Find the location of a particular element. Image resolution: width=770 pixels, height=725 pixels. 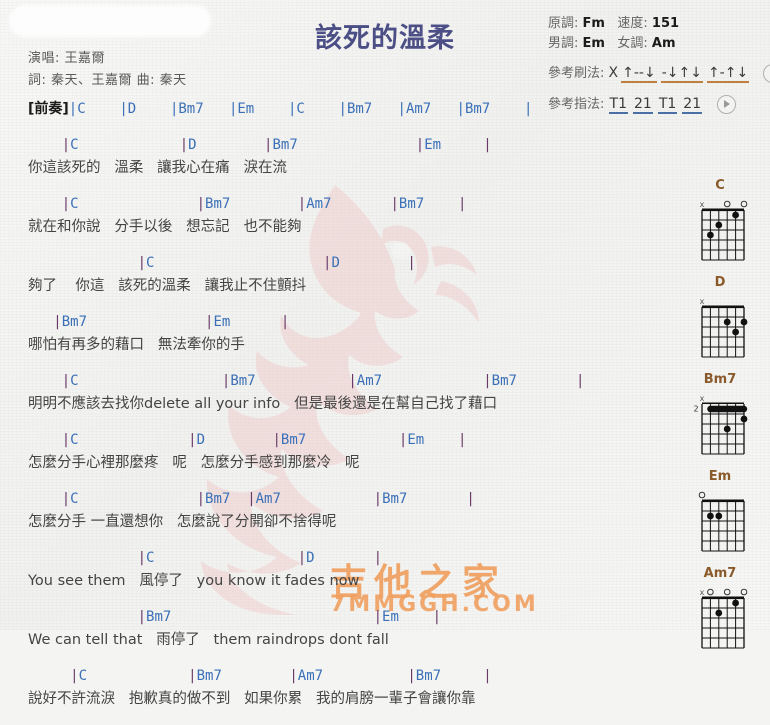

strum-x: X is located at coordinates (613, 73).